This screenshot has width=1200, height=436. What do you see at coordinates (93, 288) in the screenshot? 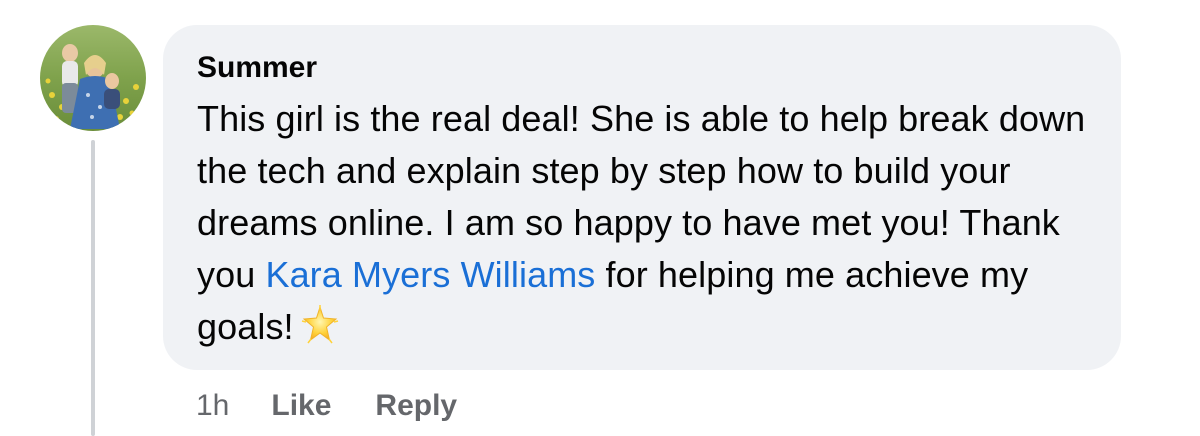
I see `thread-line` at bounding box center [93, 288].